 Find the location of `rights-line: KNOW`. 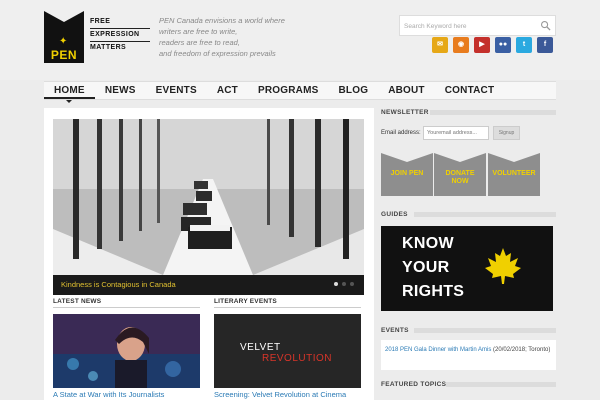

rights-line: KNOW is located at coordinates (428, 243).